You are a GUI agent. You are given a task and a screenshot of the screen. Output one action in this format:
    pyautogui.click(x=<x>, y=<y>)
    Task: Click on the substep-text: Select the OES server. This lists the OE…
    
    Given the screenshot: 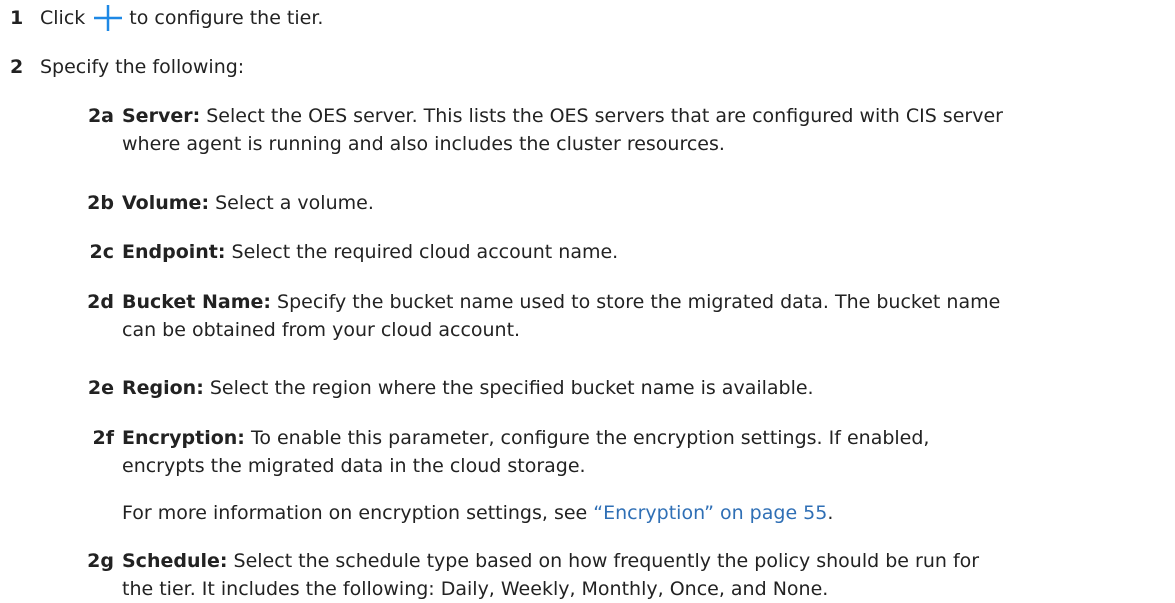 What is the action you would take?
    pyautogui.click(x=604, y=116)
    